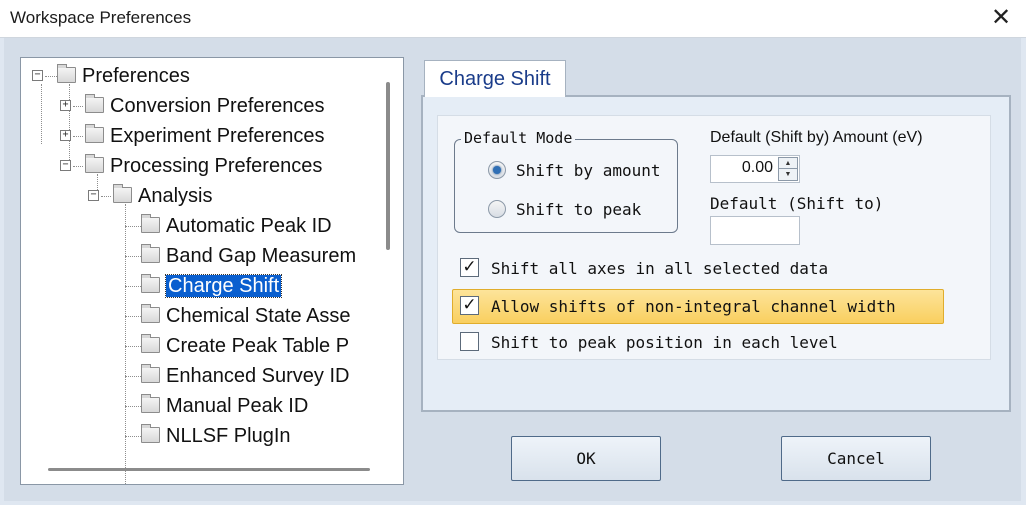 This screenshot has width=1026, height=505. Describe the element at coordinates (228, 436) in the screenshot. I see `tree-item-label: NLLSF PlugIn` at that location.